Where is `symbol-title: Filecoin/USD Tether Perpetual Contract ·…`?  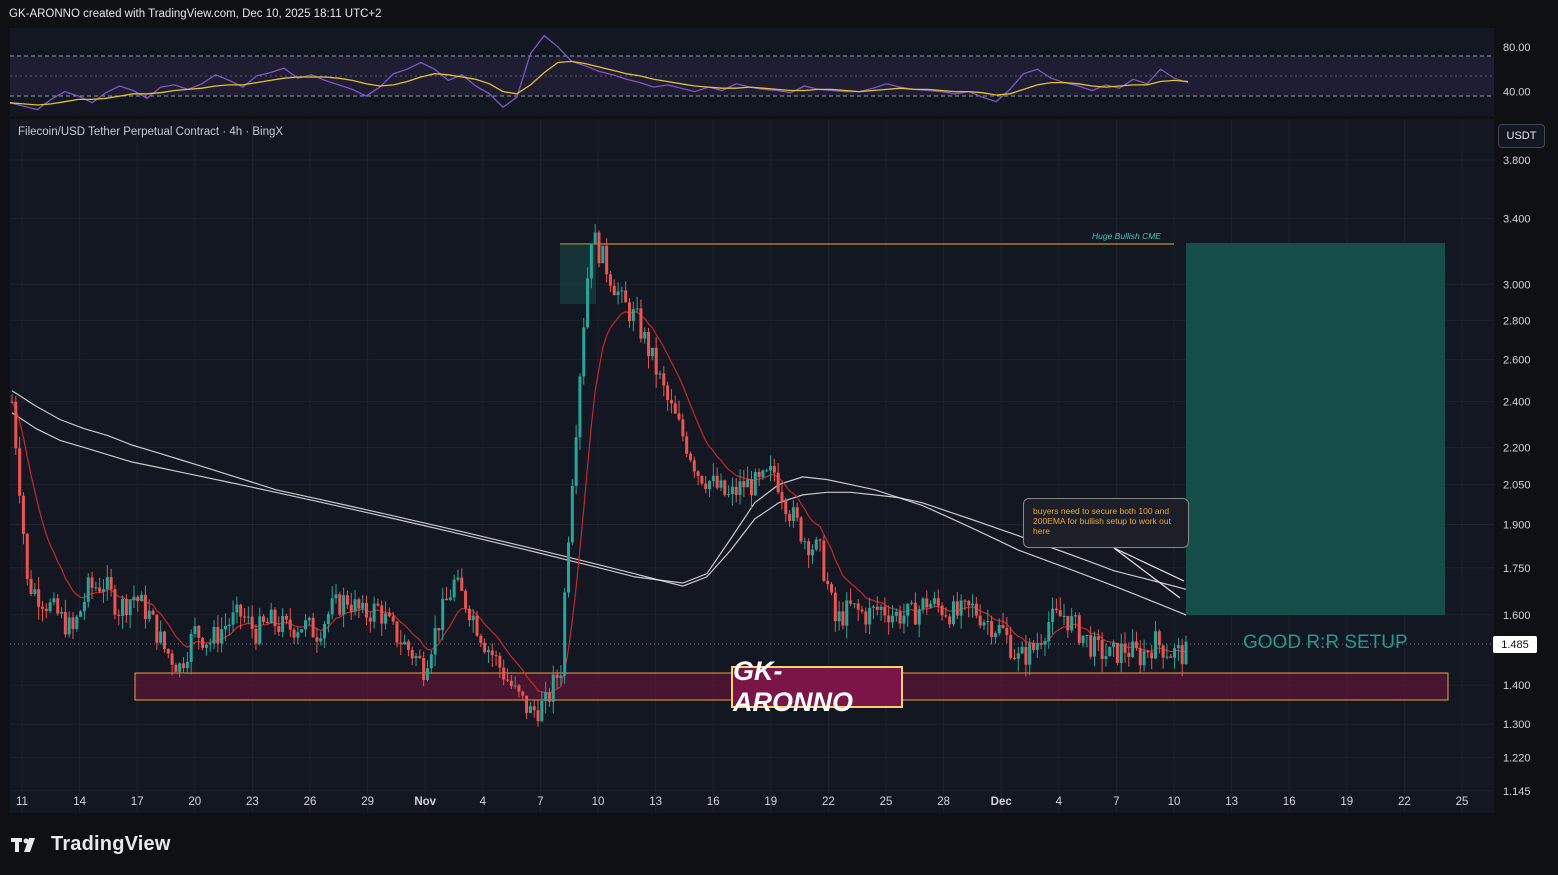 symbol-title: Filecoin/USD Tether Perpetual Contract ·… is located at coordinates (151, 132).